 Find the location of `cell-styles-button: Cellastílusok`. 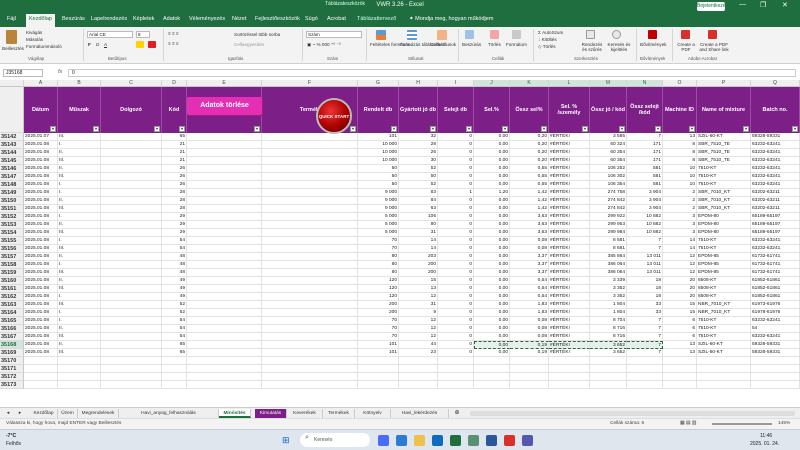

cell-styles-button: Cellastílusok is located at coordinates (443, 44).